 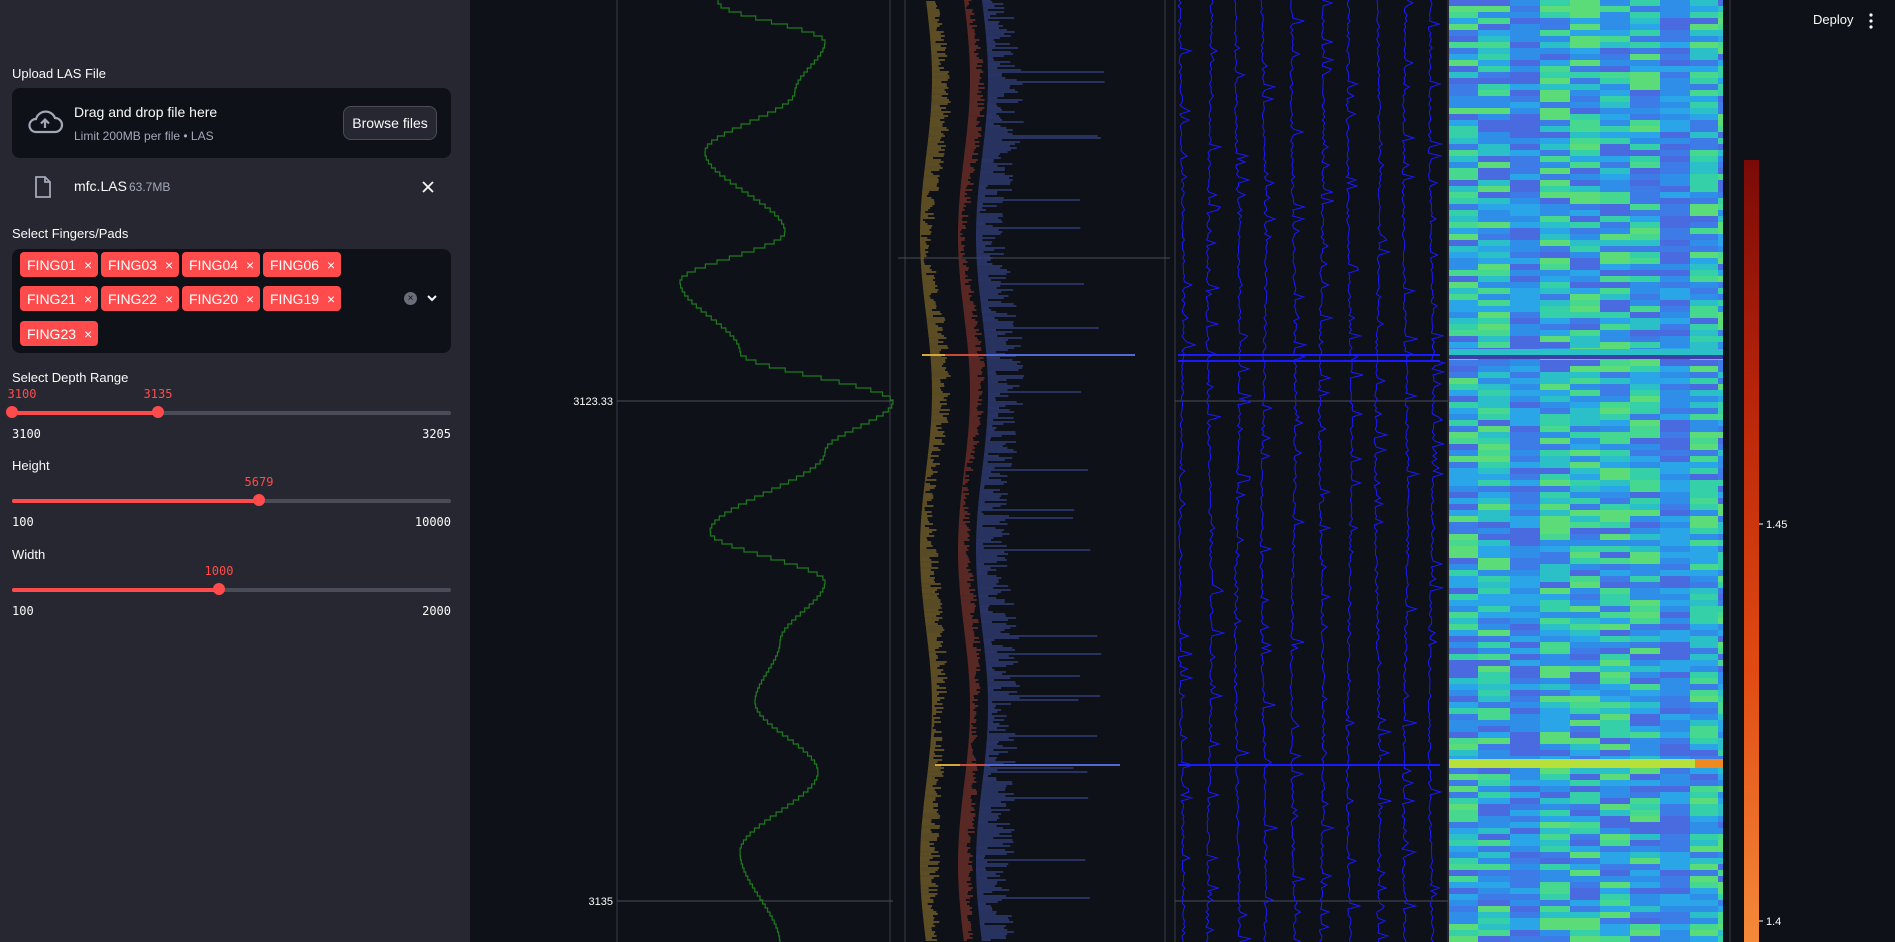 I want to click on tag-label: FING20, so click(x=214, y=298).